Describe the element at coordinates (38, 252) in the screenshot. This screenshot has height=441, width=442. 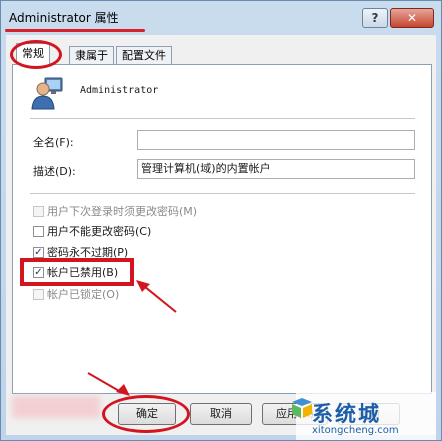
I see `checkmark-icon: ✓` at that location.